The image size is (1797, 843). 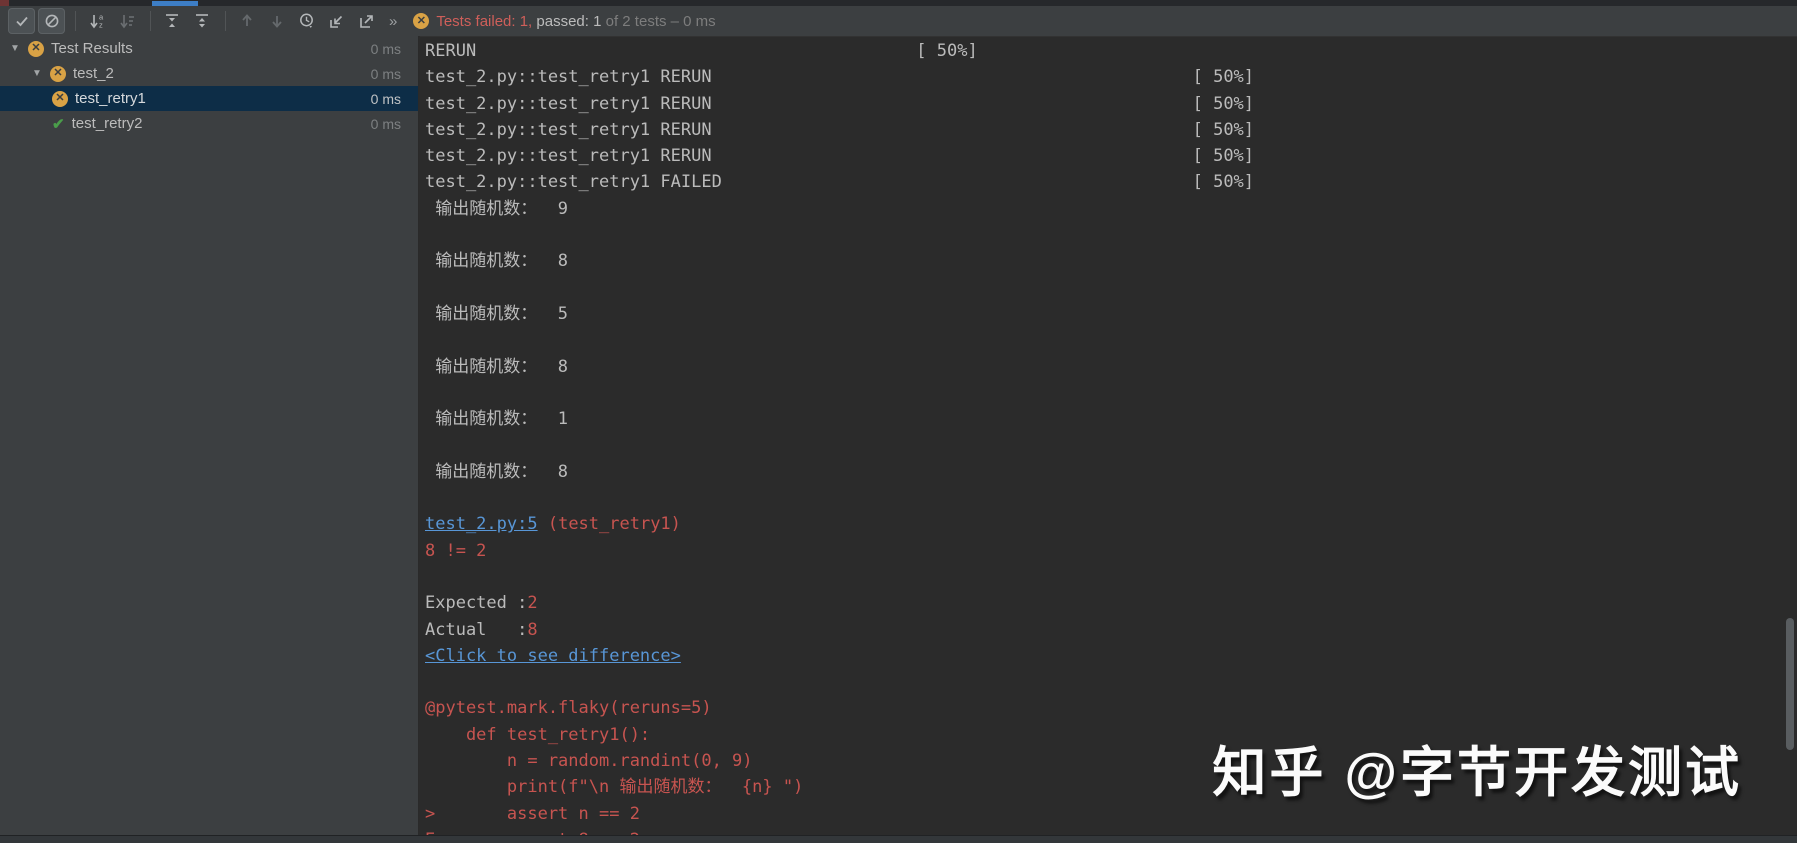 I want to click on console-line: @pytest.mark.flaky(reruns=5), so click(x=1111, y=708).